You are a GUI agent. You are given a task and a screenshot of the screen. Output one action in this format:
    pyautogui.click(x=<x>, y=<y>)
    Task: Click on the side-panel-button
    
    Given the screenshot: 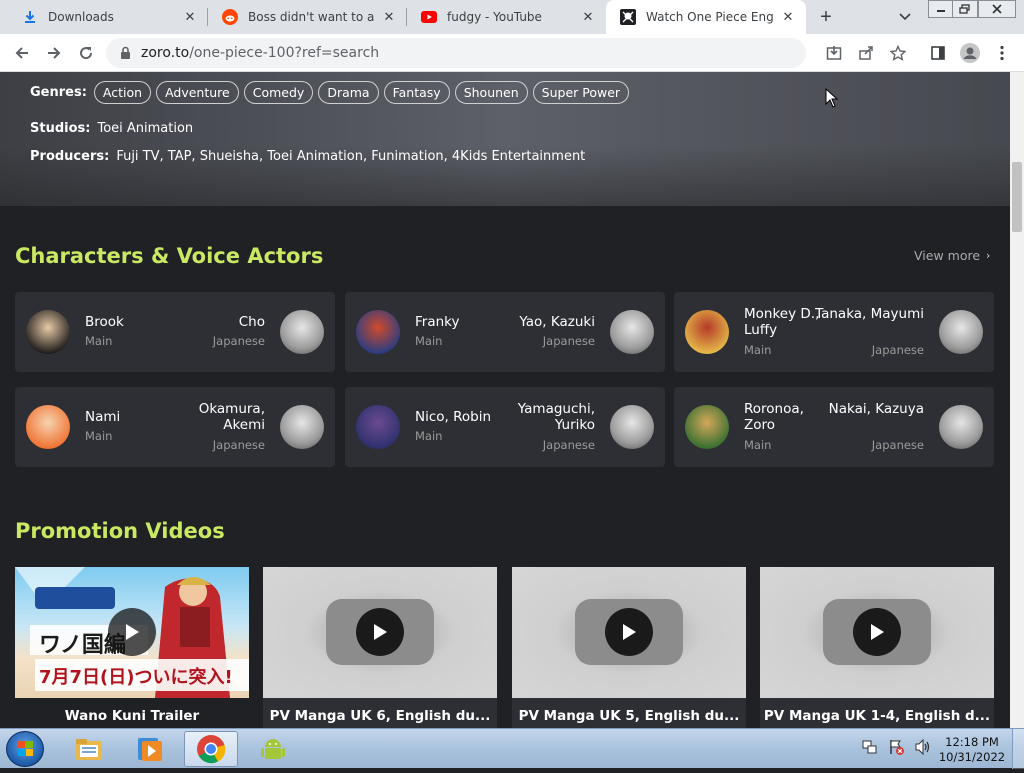 What is the action you would take?
    pyautogui.click(x=938, y=53)
    